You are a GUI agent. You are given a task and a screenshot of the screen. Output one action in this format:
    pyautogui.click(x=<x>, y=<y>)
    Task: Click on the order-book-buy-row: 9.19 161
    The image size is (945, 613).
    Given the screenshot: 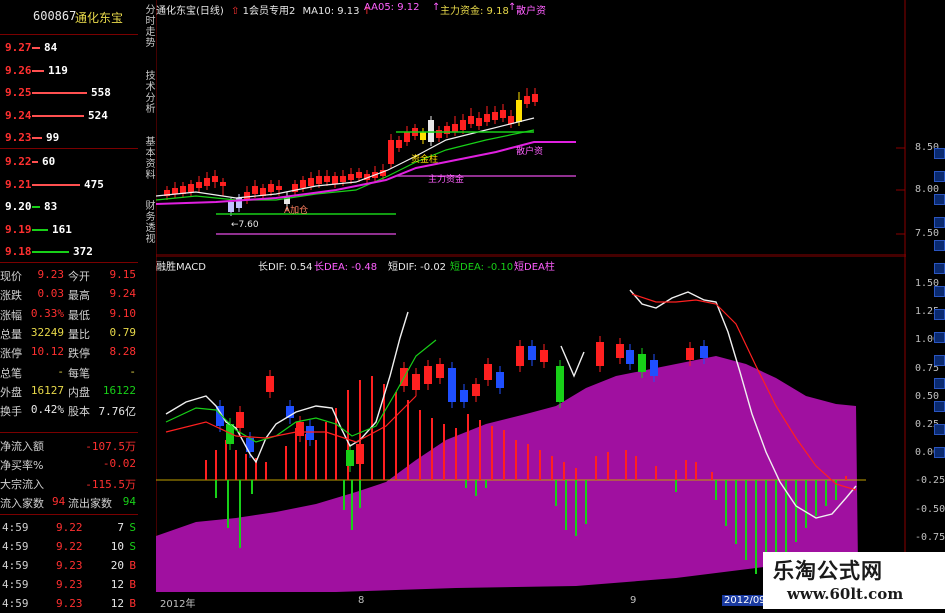 What is the action you would take?
    pyautogui.click(x=69, y=229)
    